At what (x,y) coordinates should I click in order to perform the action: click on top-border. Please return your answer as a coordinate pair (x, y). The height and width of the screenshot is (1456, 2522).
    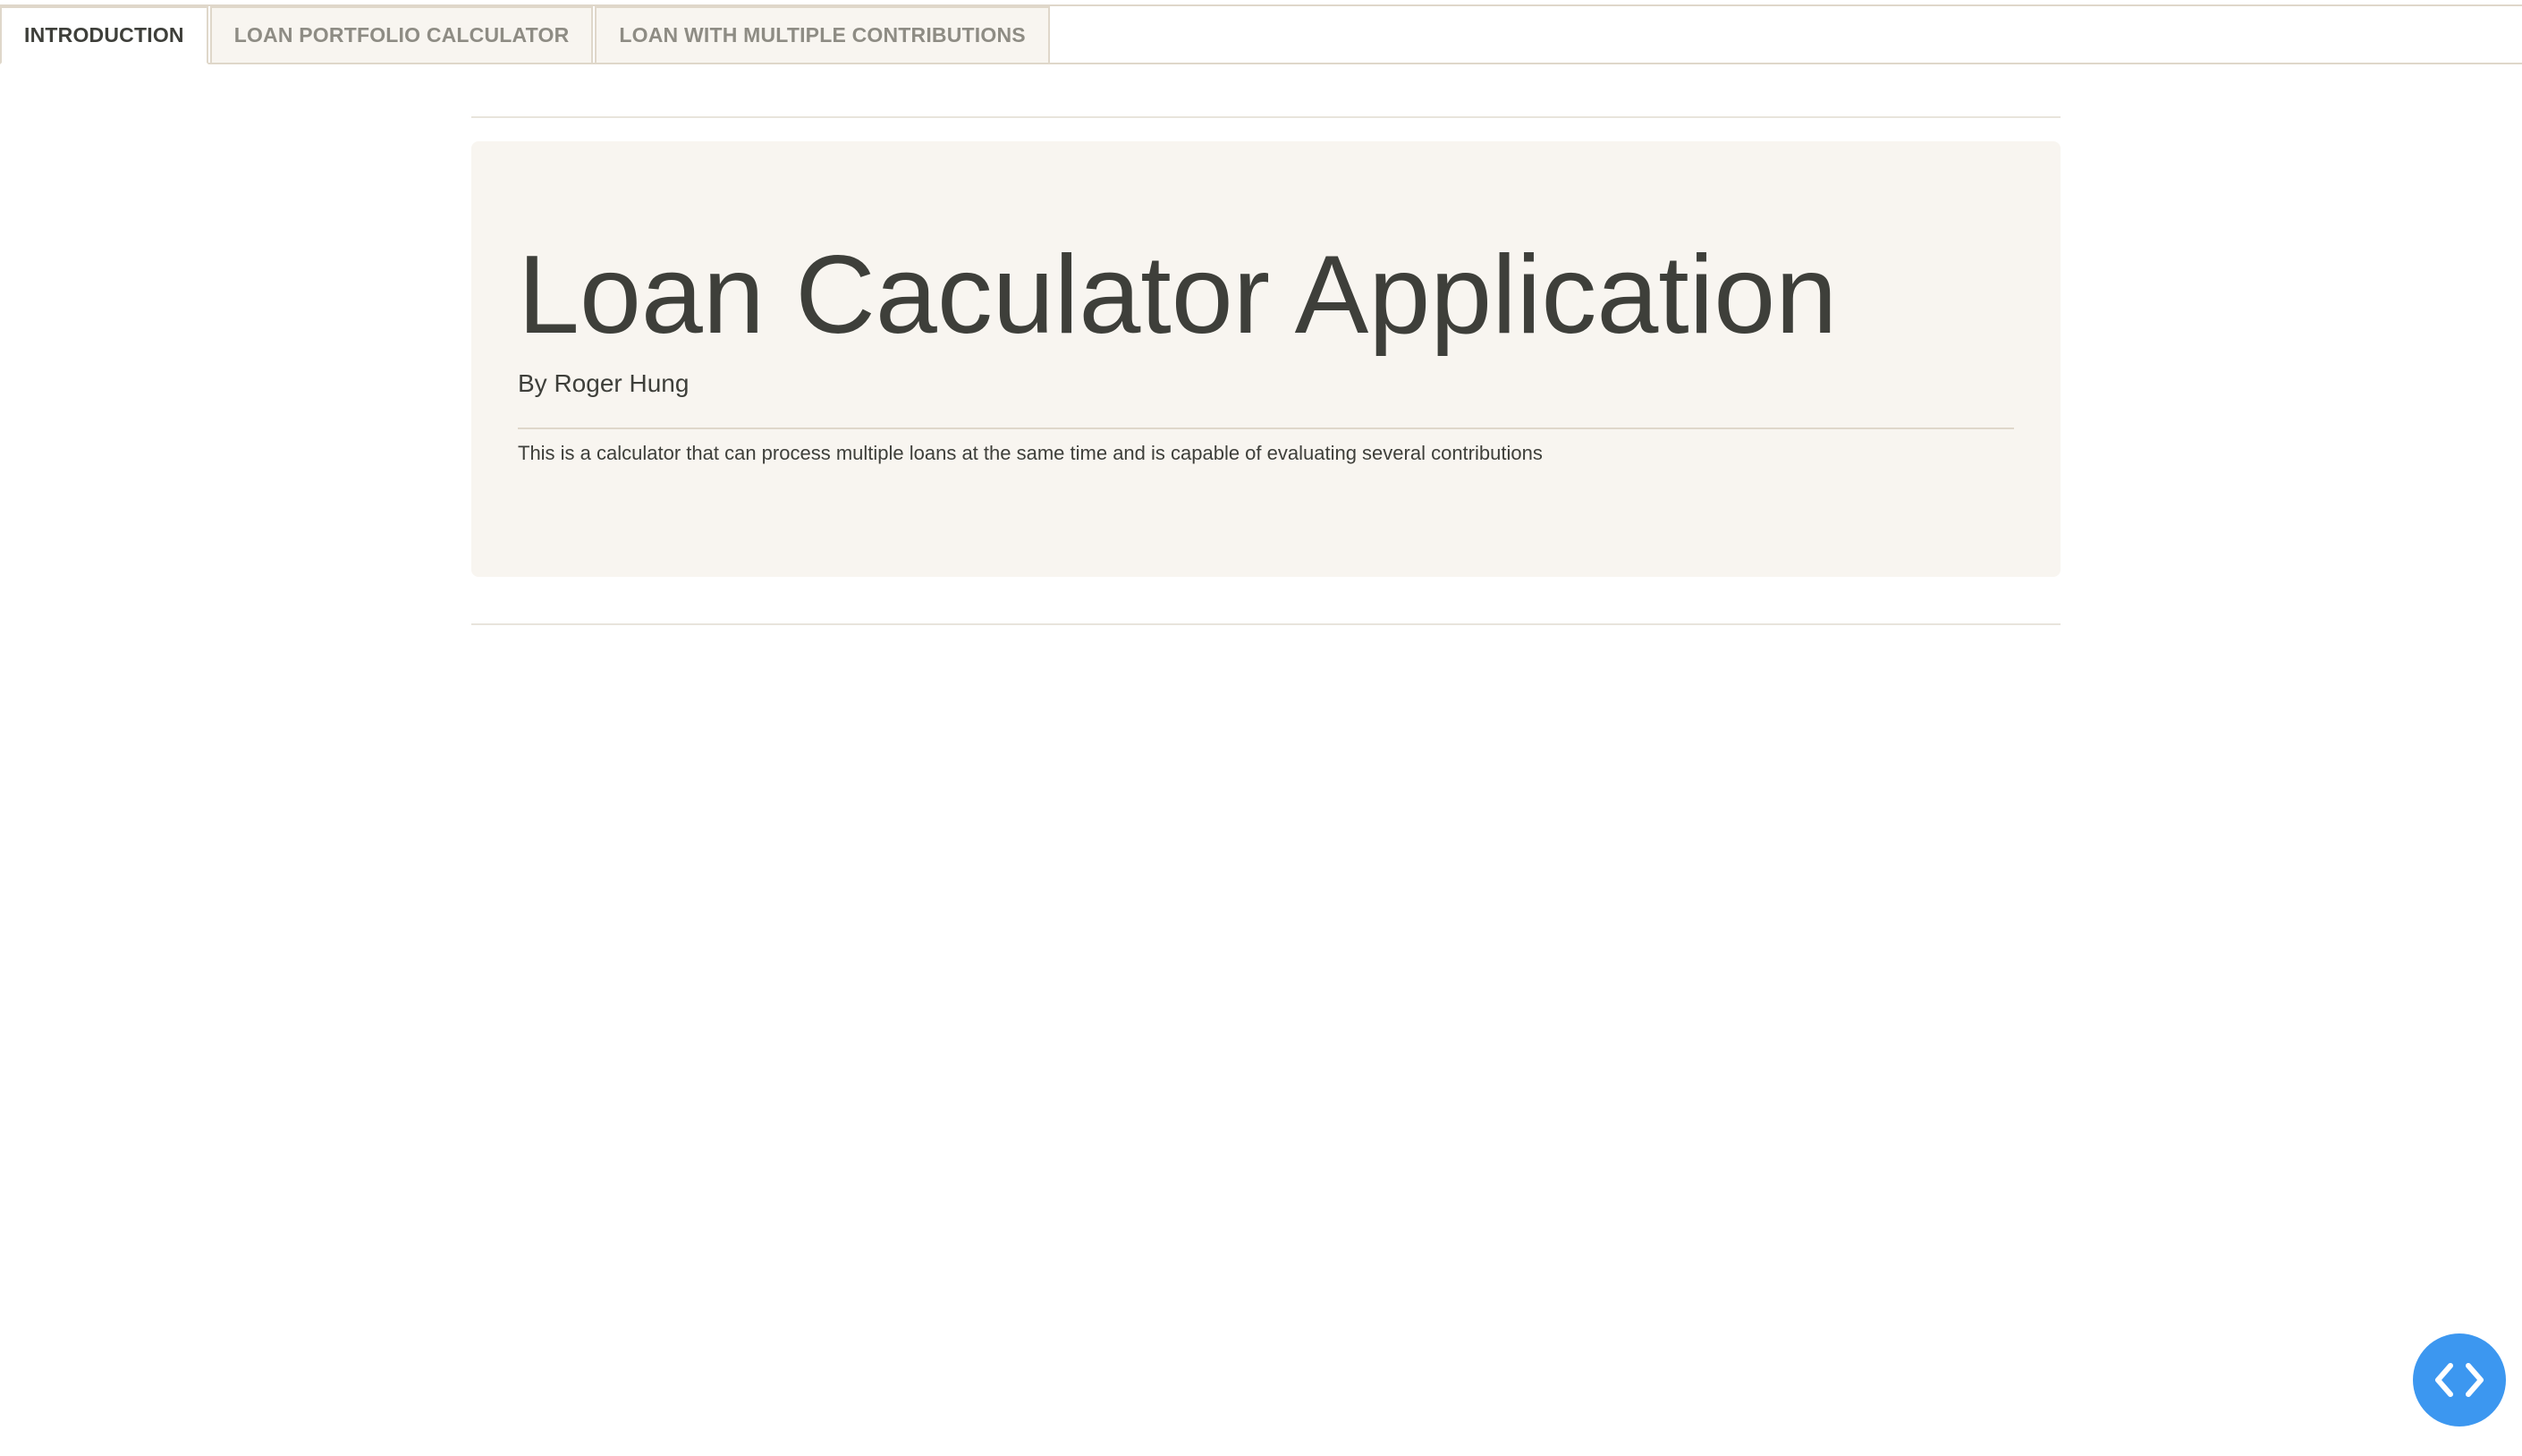
    Looking at the image, I should click on (1261, 3).